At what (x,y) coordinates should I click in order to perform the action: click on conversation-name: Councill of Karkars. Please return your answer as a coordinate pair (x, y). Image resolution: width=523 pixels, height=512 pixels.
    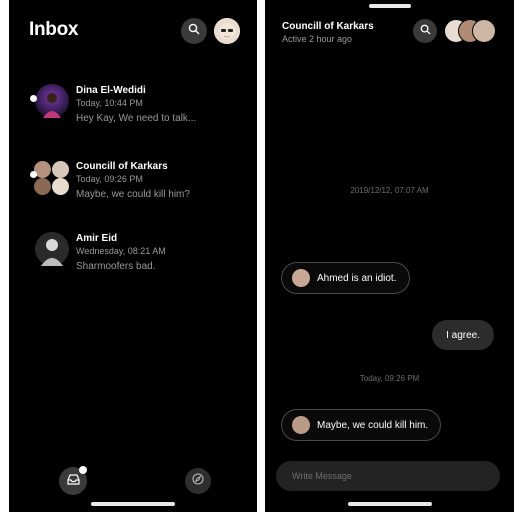
    Looking at the image, I should click on (122, 166).